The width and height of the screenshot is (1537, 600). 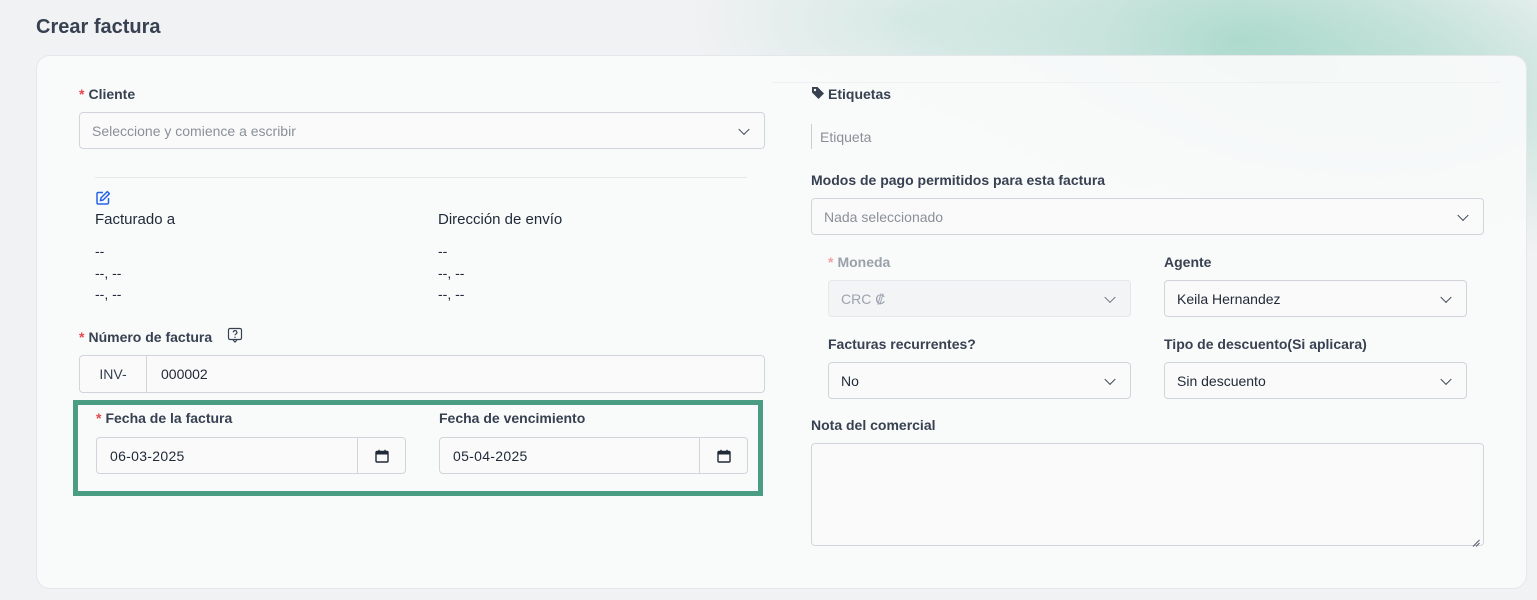 I want to click on currency-label-text: Moneda, so click(x=864, y=262).